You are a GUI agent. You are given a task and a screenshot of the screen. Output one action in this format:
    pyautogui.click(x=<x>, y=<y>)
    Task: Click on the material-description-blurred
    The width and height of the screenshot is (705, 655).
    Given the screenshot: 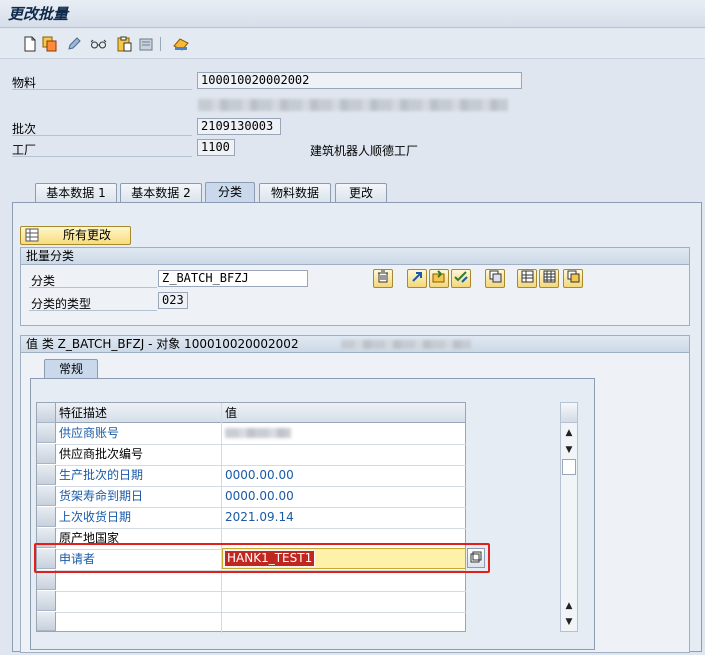 What is the action you would take?
    pyautogui.click(x=353, y=105)
    